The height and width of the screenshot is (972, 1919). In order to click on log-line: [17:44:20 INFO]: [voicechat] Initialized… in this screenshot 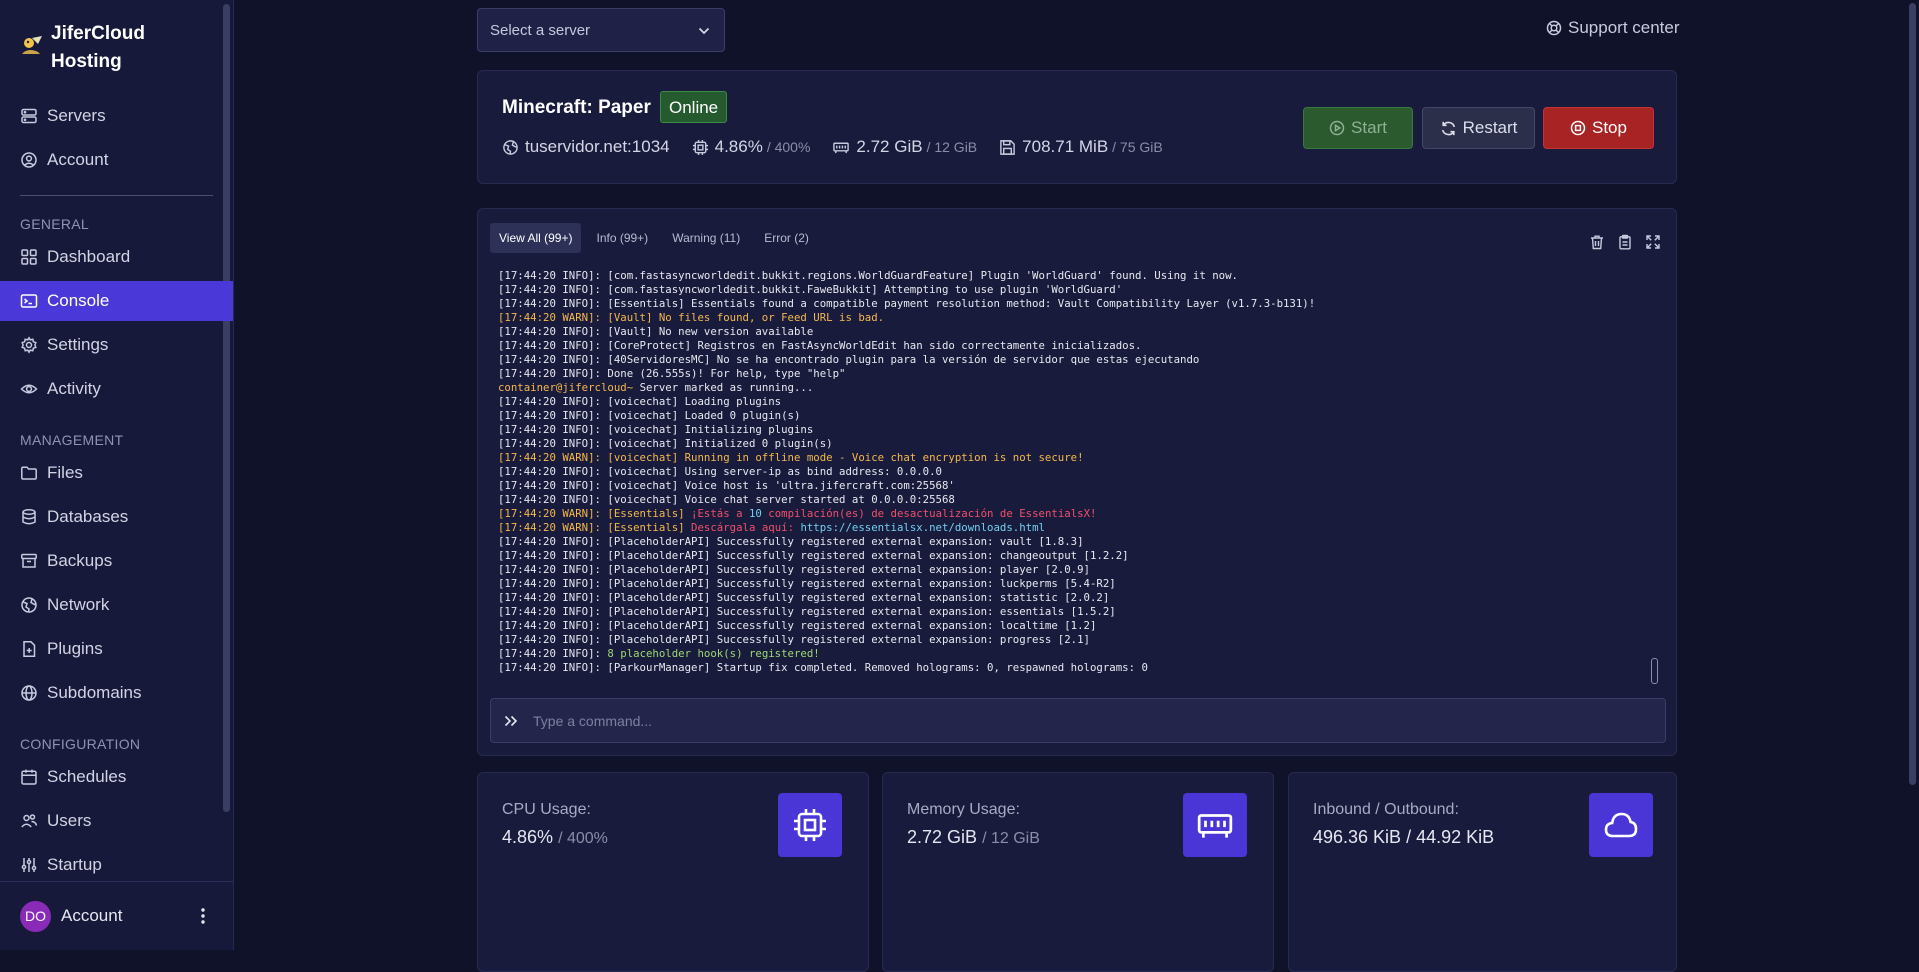, I will do `click(665, 443)`.